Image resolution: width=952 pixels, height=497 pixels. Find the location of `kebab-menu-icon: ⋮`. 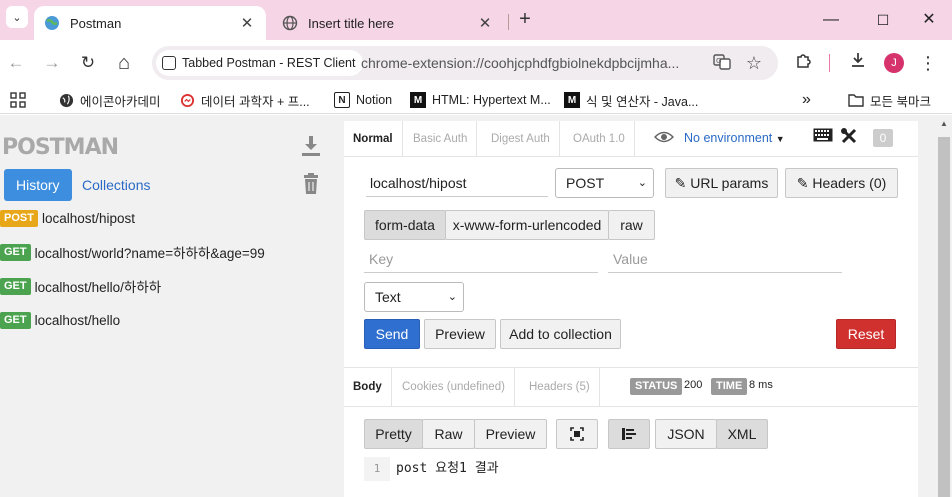

kebab-menu-icon: ⋮ is located at coordinates (928, 63).